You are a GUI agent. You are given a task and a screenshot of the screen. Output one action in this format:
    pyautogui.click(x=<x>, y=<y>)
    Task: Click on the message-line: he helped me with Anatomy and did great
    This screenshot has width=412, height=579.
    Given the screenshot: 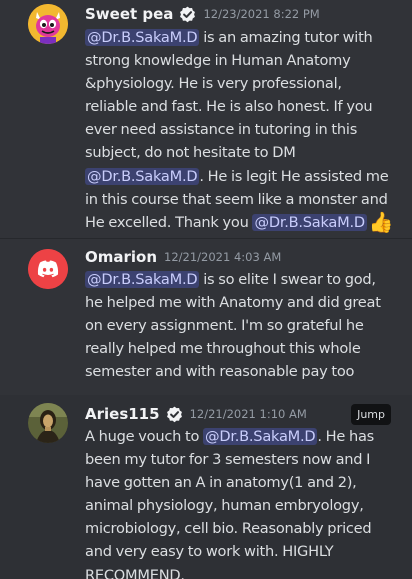 What is the action you would take?
    pyautogui.click(x=244, y=302)
    